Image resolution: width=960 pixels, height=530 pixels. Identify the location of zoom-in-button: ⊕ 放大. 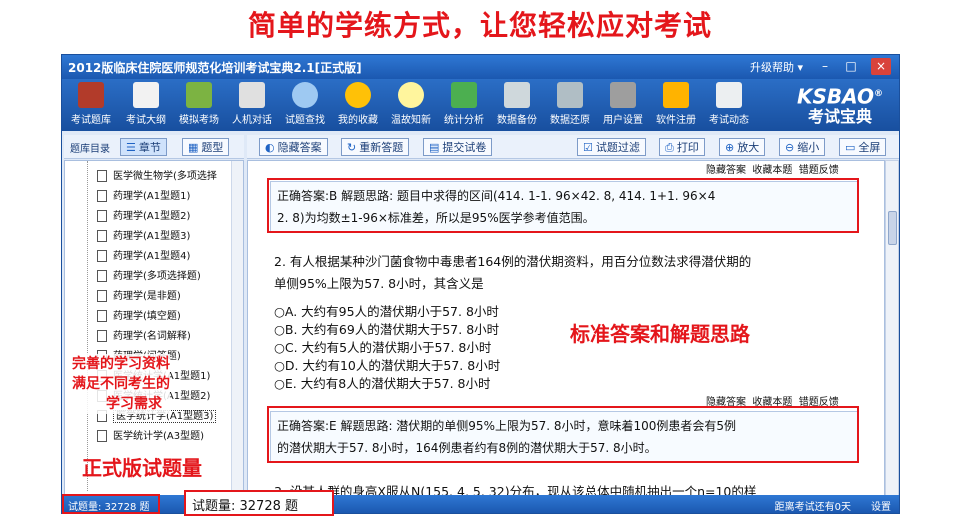
(742, 147).